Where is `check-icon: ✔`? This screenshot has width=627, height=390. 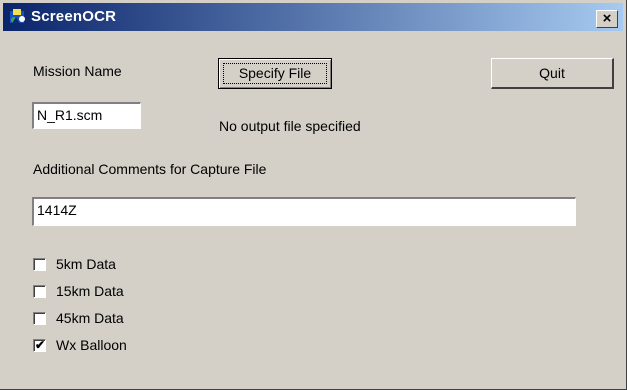
check-icon: ✔ is located at coordinates (40, 345).